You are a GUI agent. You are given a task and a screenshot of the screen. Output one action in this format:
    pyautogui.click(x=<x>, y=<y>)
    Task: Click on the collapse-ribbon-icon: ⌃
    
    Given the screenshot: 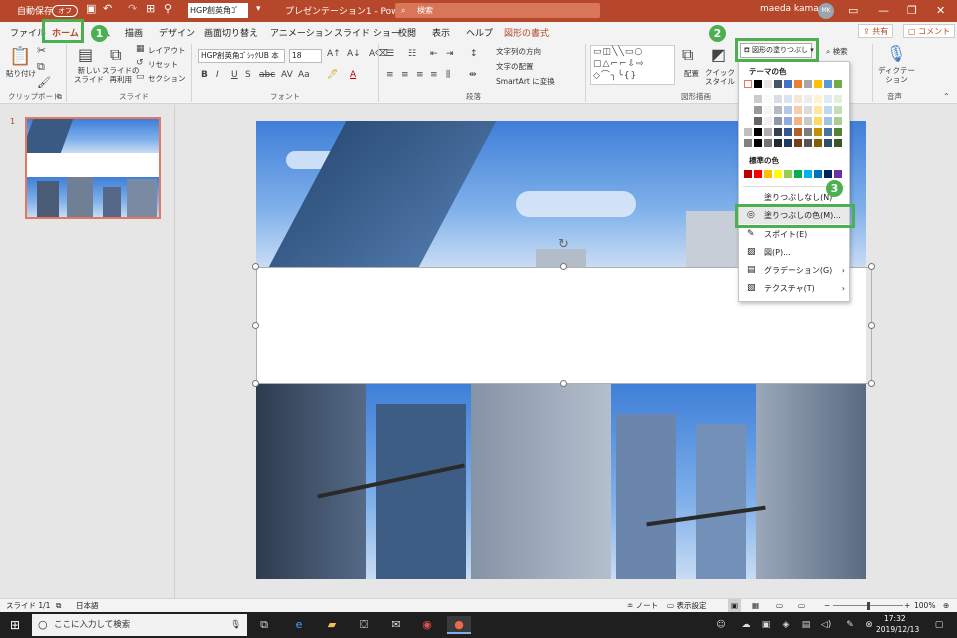 What is the action you would take?
    pyautogui.click(x=946, y=96)
    